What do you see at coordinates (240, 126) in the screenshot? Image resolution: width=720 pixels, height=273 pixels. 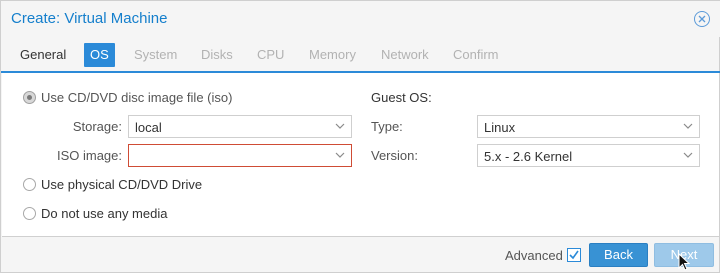 I see `storage-combo: local` at bounding box center [240, 126].